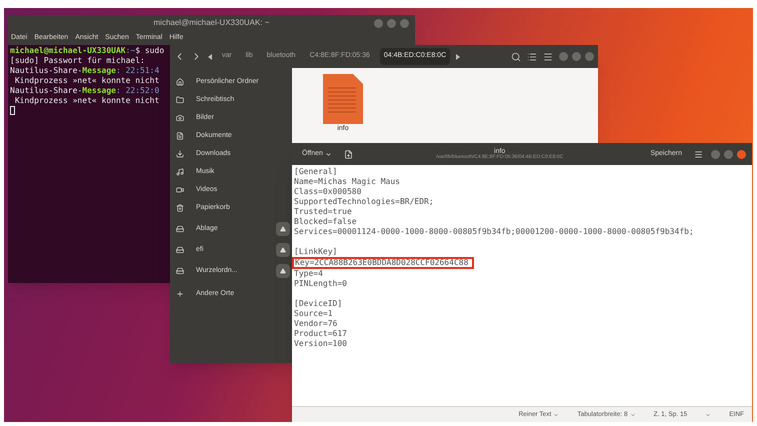  What do you see at coordinates (320, 334) in the screenshot?
I see `text-line: Product=617` at bounding box center [320, 334].